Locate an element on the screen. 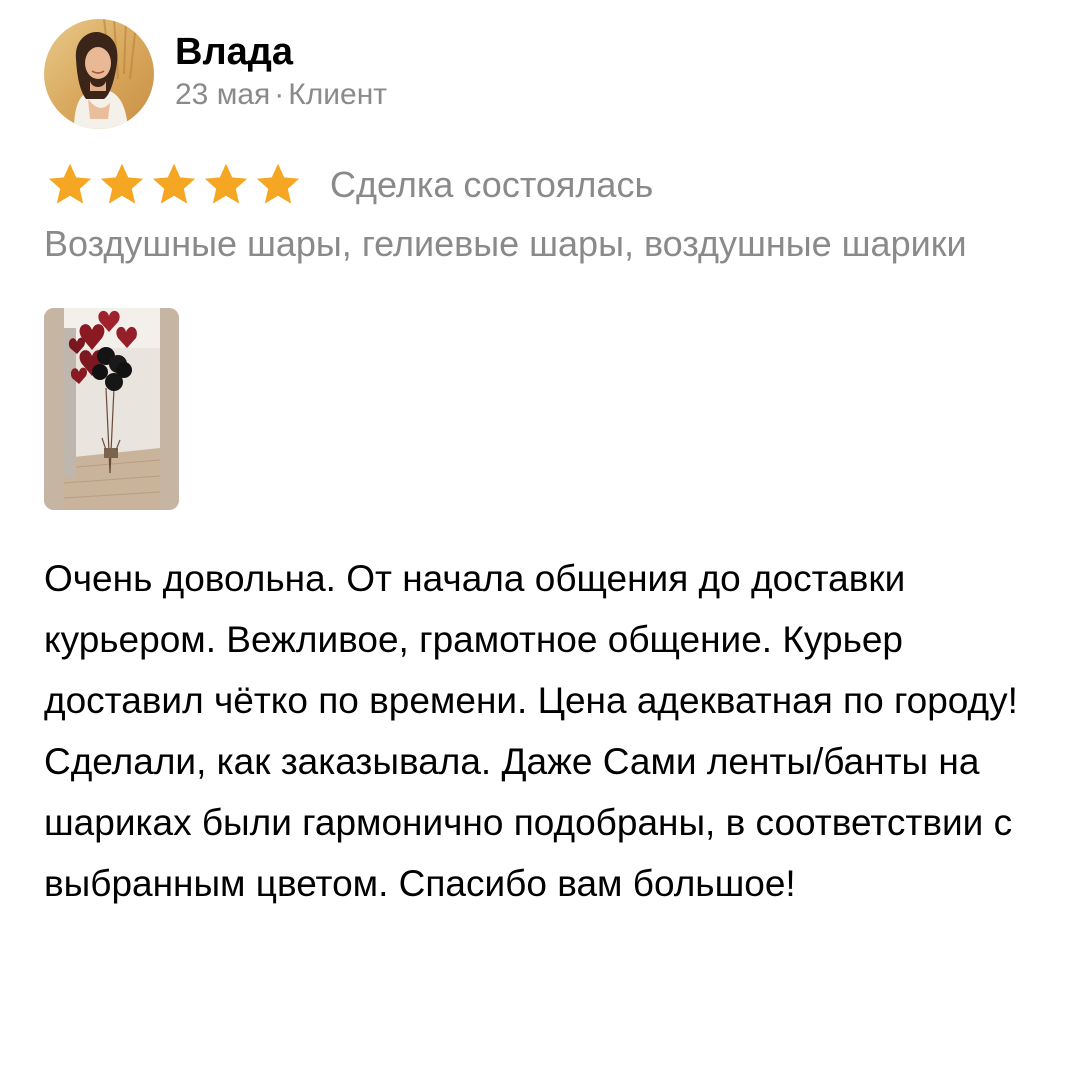 The width and height of the screenshot is (1080, 1080). rating-row: Сделка состоялась is located at coordinates (544, 185).